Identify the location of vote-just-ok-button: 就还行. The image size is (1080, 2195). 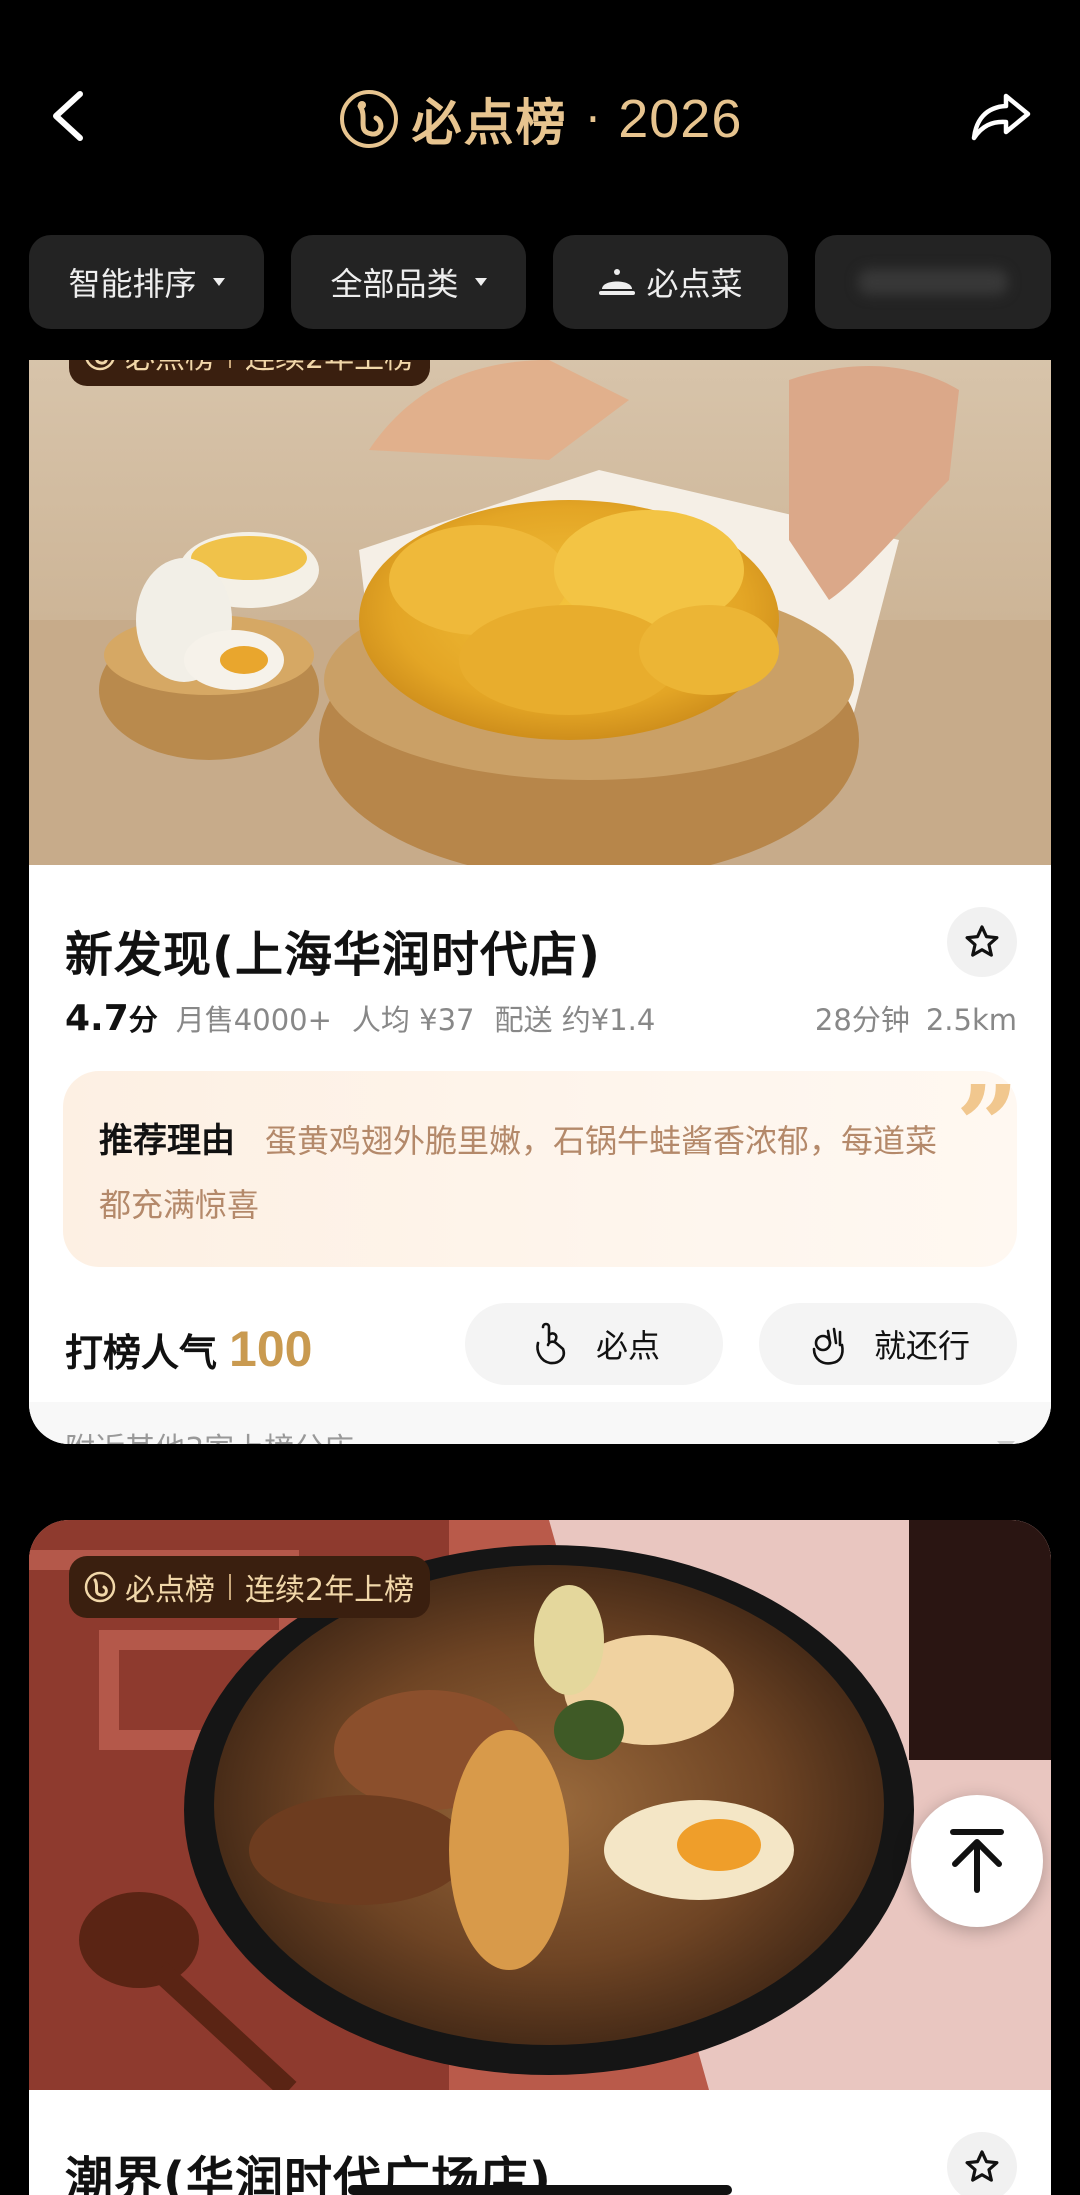
(888, 1344).